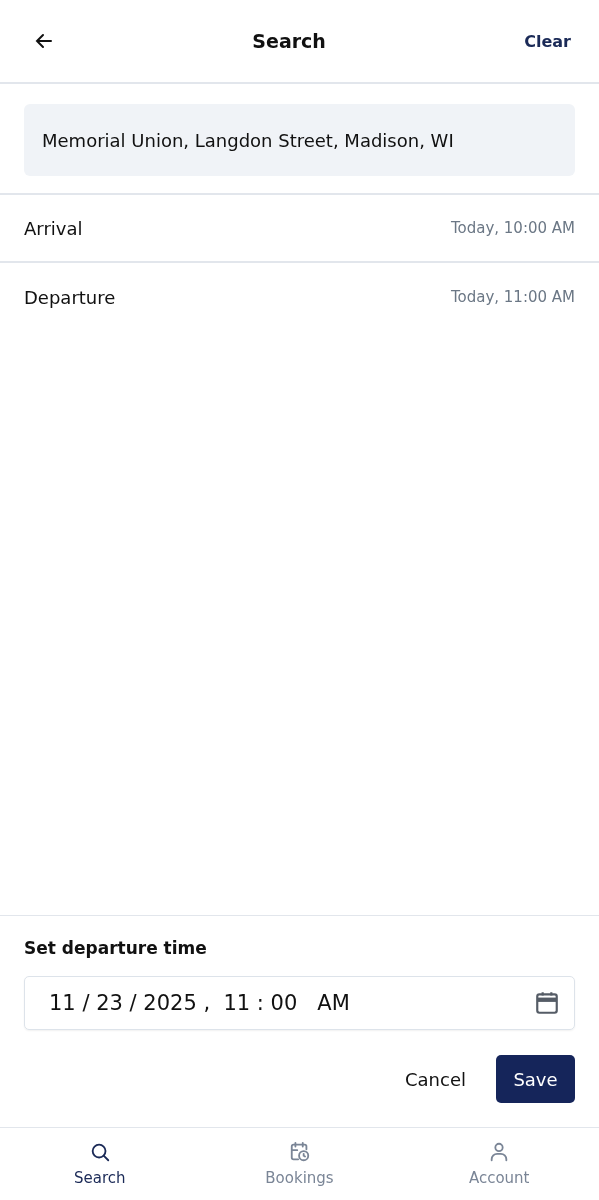 The image size is (599, 1200). I want to click on back-arrow-icon, so click(44, 41).